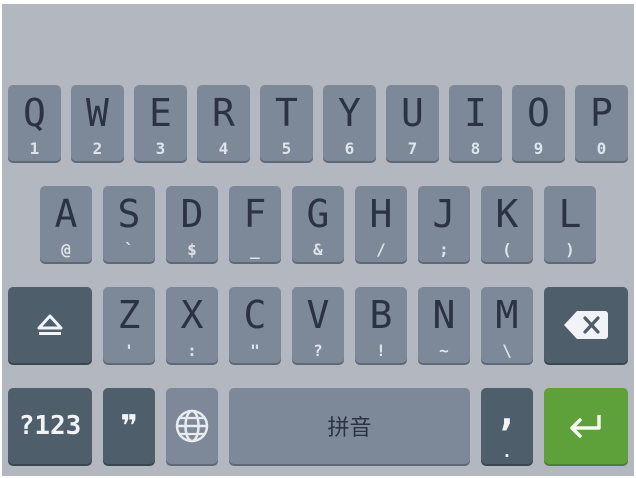 This screenshot has width=636, height=478. I want to click on globe-icon, so click(192, 426).